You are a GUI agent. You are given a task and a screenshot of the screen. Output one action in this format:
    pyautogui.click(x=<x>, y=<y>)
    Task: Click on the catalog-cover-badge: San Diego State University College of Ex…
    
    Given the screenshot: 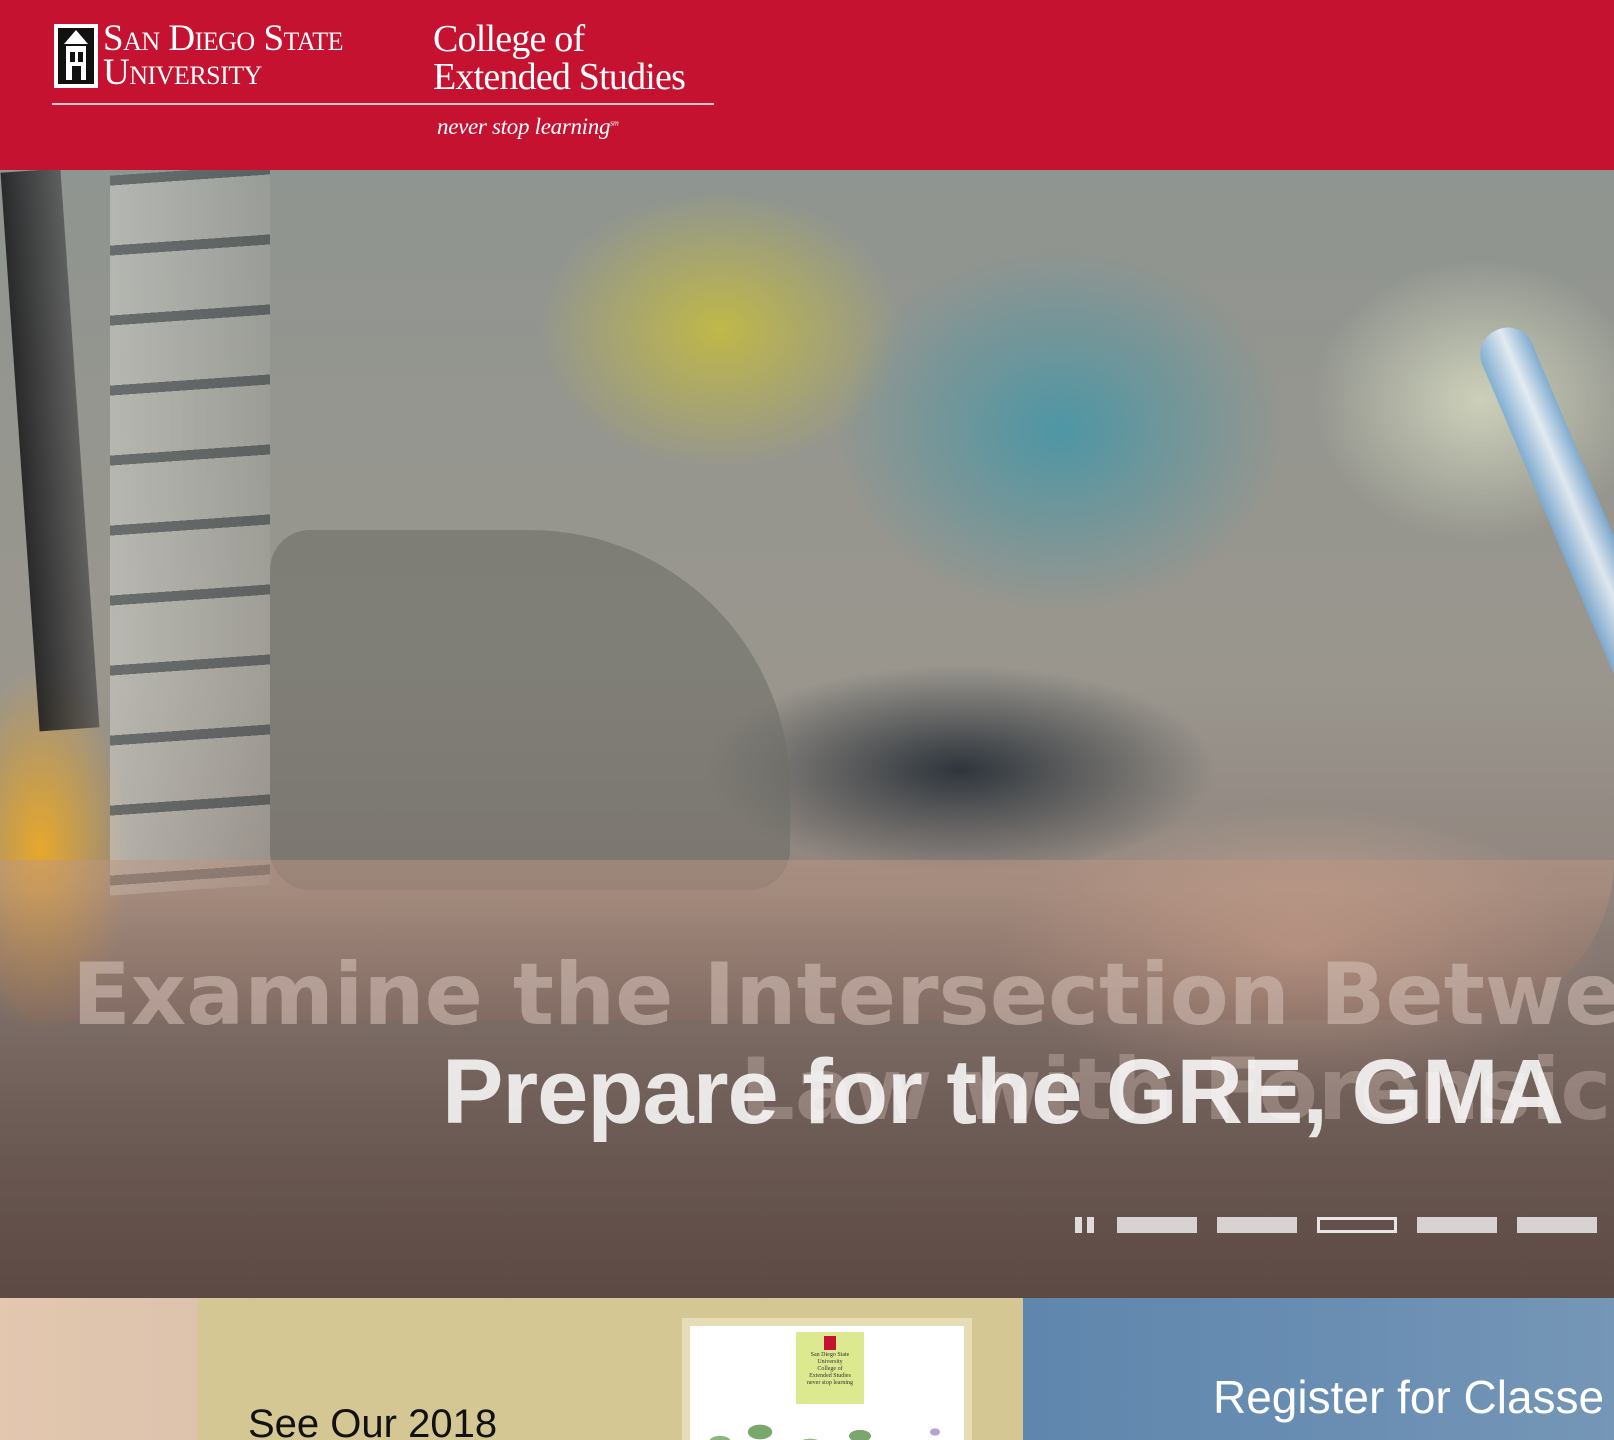 What is the action you would take?
    pyautogui.click(x=830, y=1368)
    